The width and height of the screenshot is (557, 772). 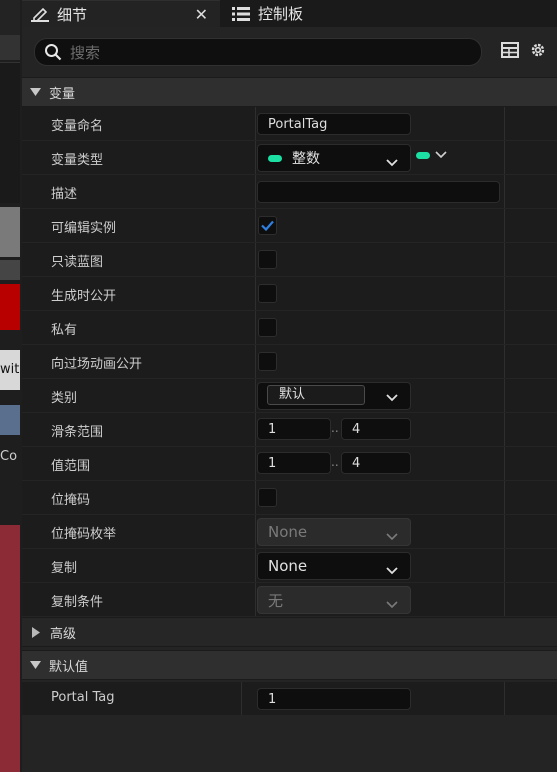 I want to click on value-range-max-input: 4, so click(x=376, y=463).